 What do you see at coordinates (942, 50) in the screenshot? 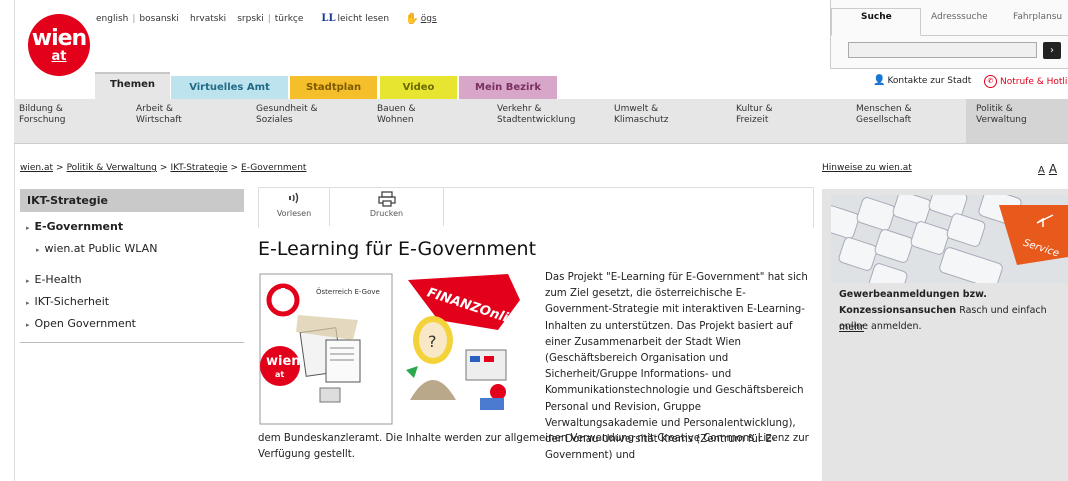
I see `search-input` at bounding box center [942, 50].